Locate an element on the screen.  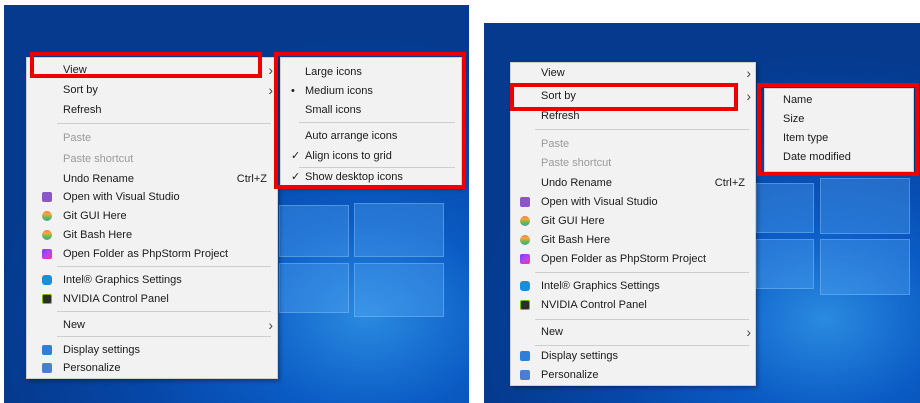
menu-item-sort-by: Sort by › is located at coordinates (152, 90).